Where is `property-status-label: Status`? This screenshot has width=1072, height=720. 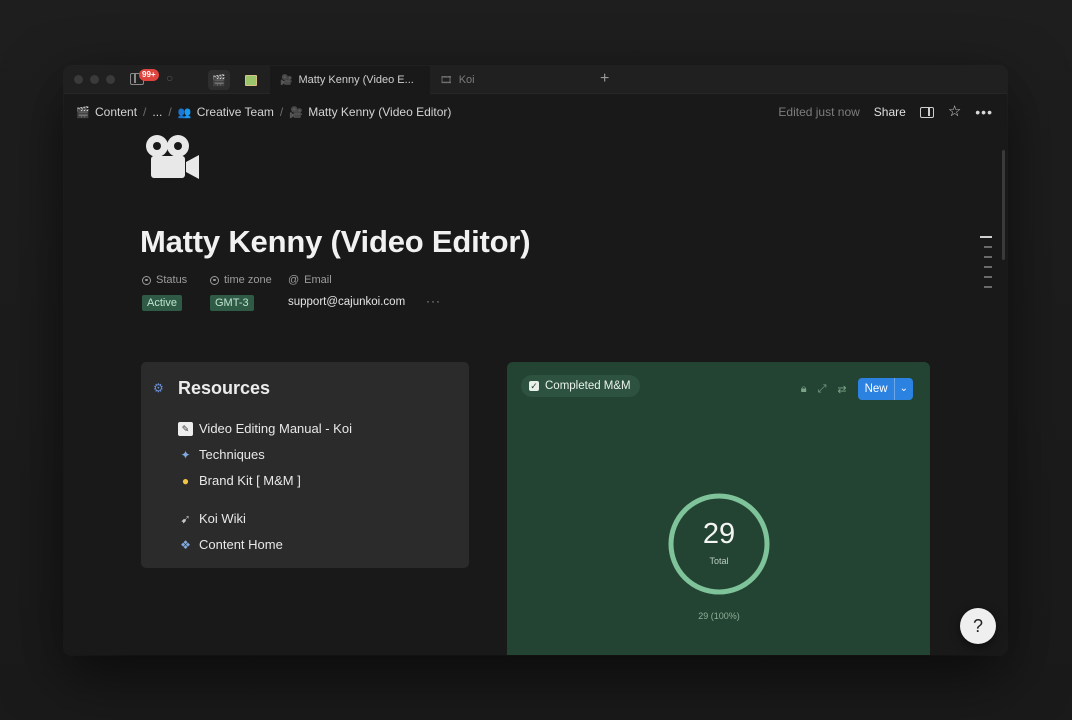 property-status-label: Status is located at coordinates (164, 280).